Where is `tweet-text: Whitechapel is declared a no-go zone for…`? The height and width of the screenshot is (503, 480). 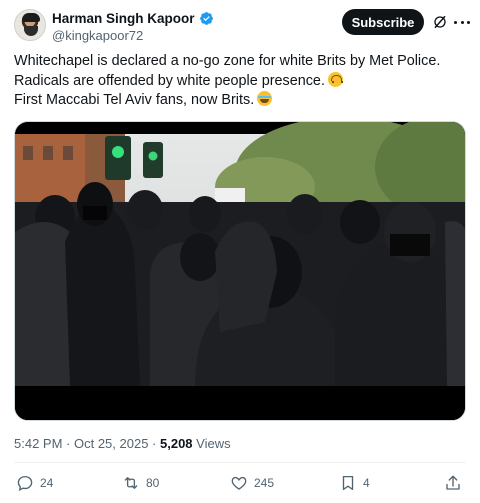 tweet-text: Whitechapel is declared a no-go zone for… is located at coordinates (239, 81).